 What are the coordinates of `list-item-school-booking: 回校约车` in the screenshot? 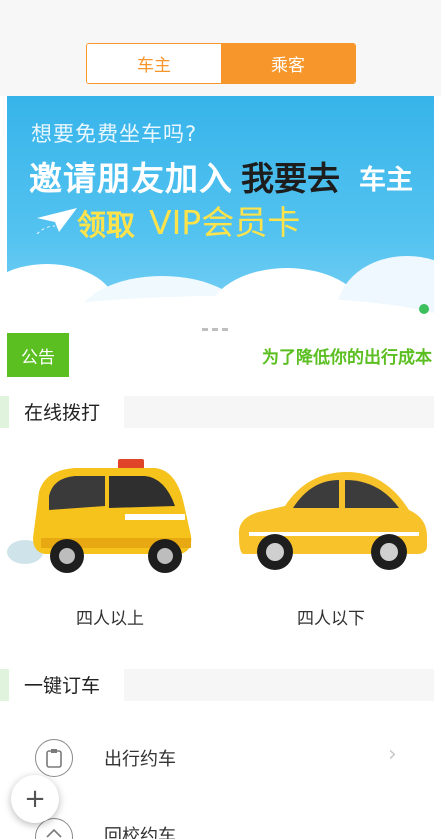 It's located at (220, 823).